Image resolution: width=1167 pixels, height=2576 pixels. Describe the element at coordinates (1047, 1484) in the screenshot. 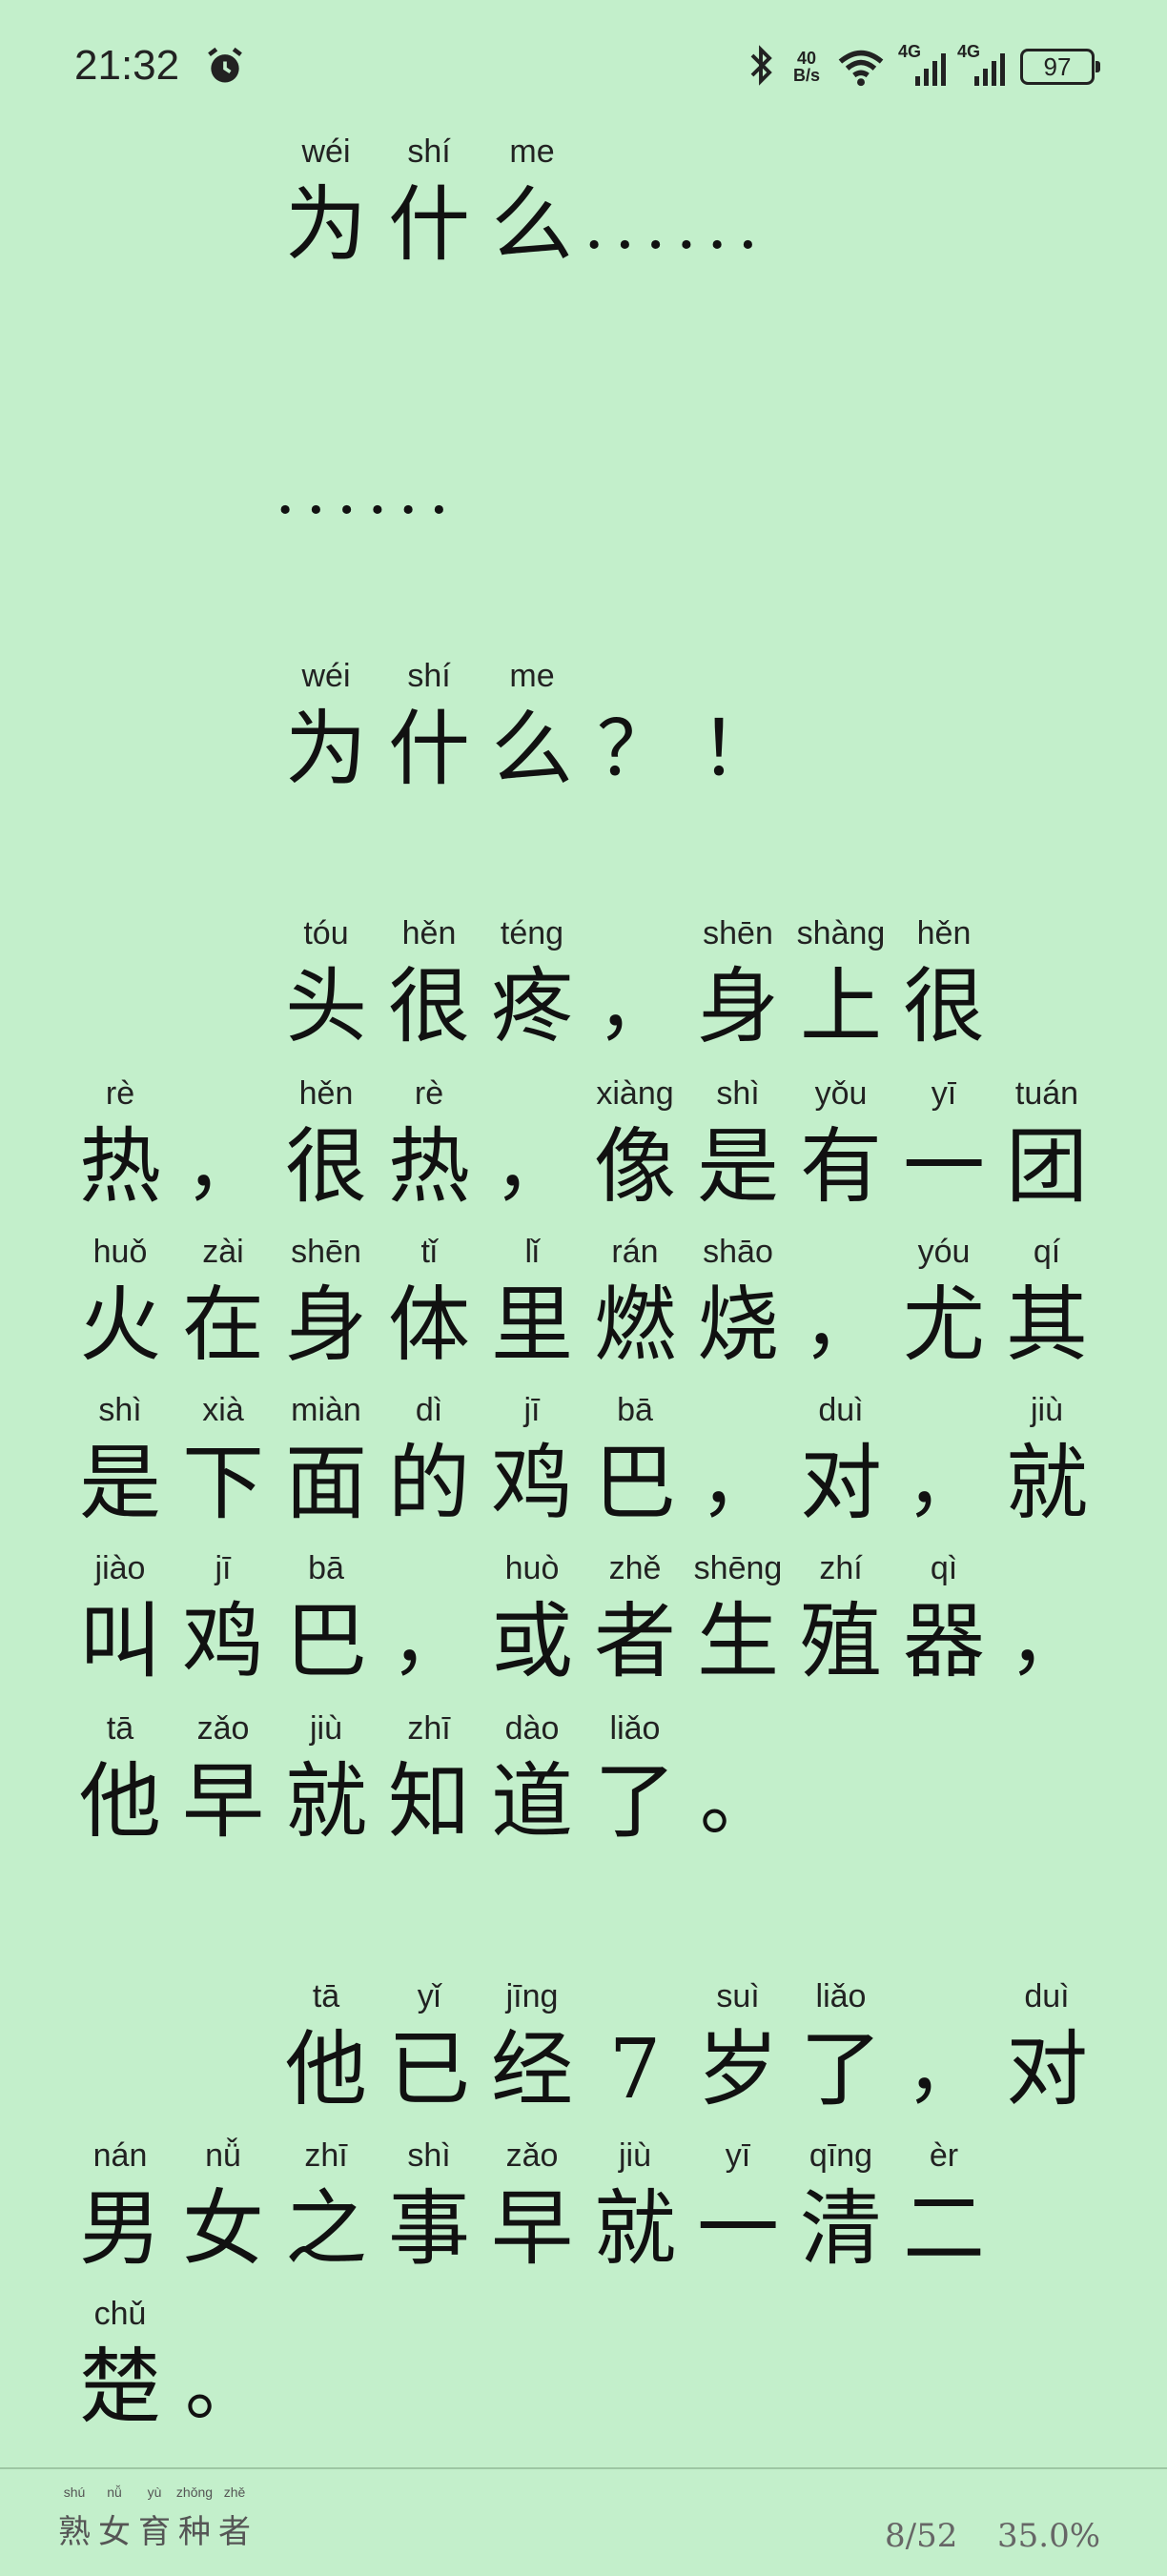

I see `hanzi: 就` at that location.